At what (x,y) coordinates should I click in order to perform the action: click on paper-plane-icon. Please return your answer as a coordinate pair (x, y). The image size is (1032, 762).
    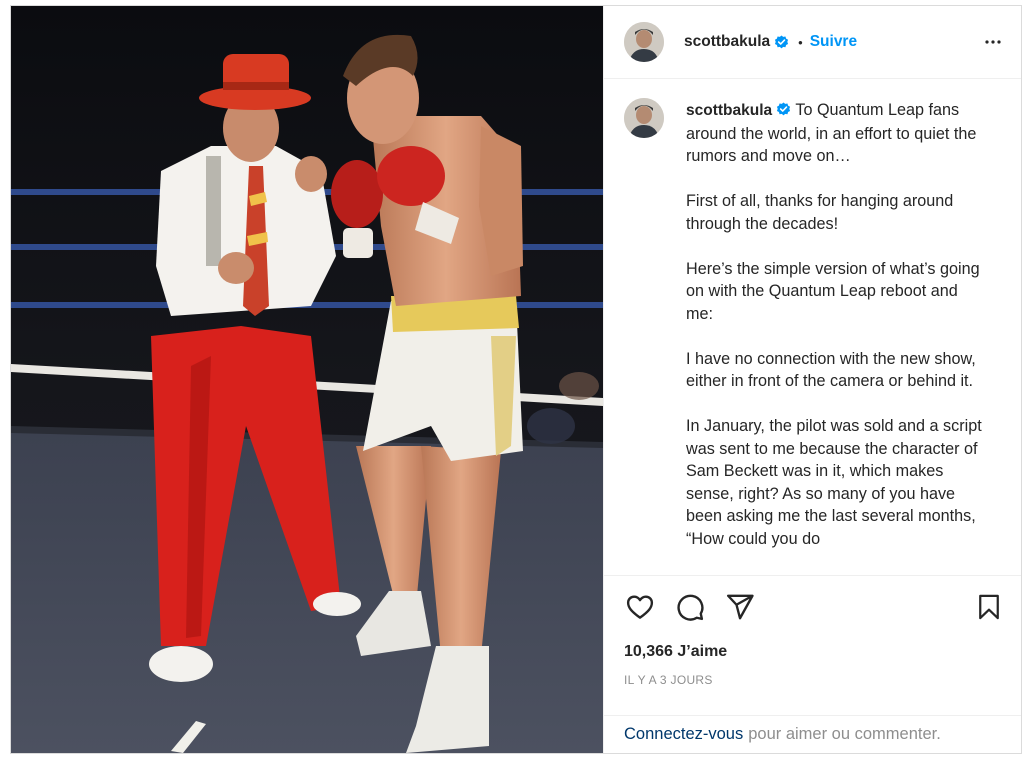
    Looking at the image, I should click on (740, 607).